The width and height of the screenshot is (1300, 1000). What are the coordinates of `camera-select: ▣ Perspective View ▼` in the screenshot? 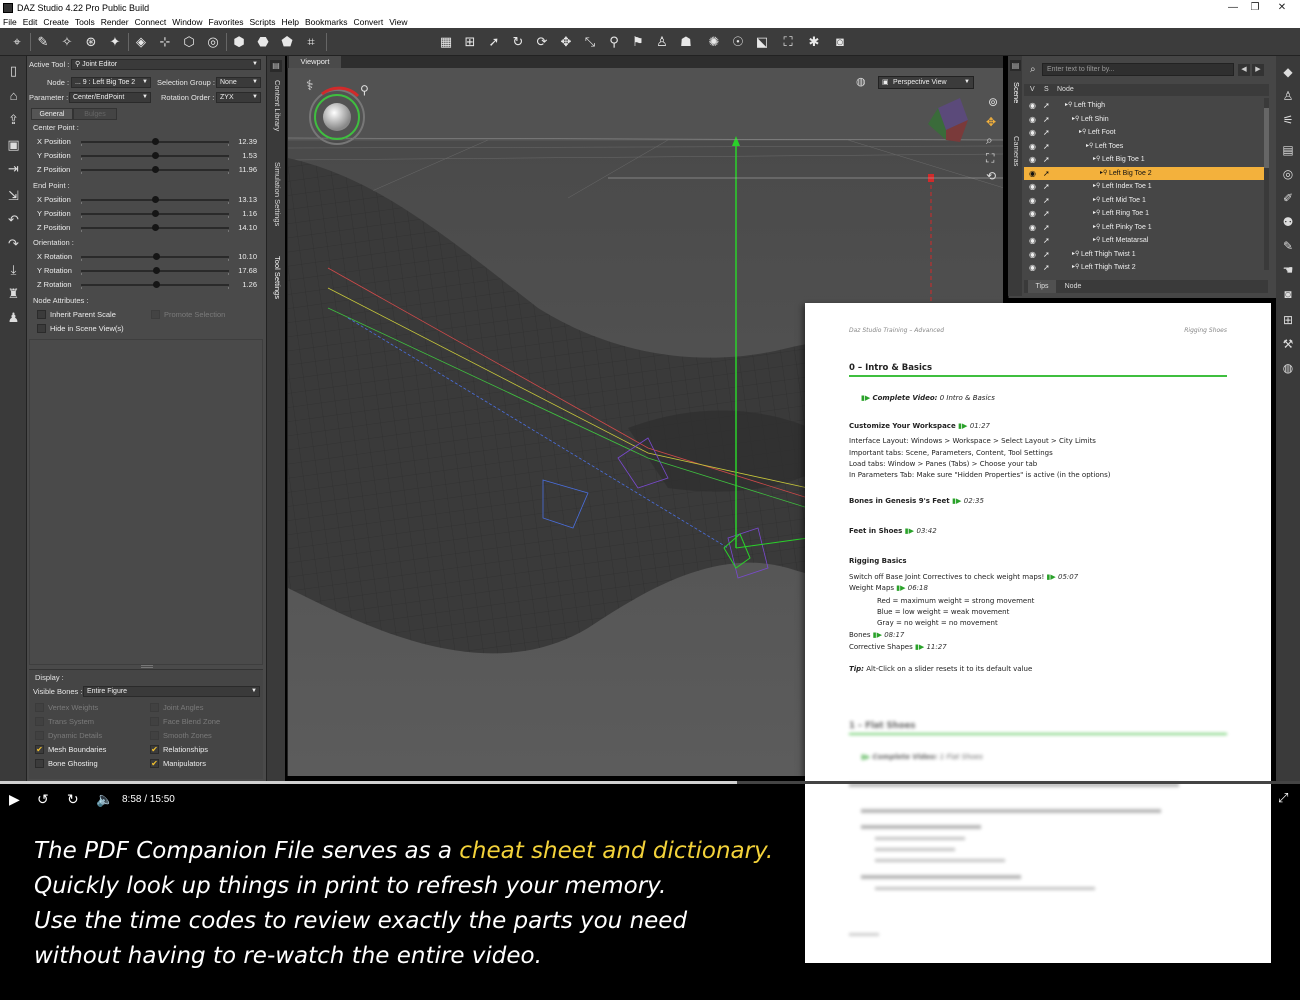 It's located at (926, 82).